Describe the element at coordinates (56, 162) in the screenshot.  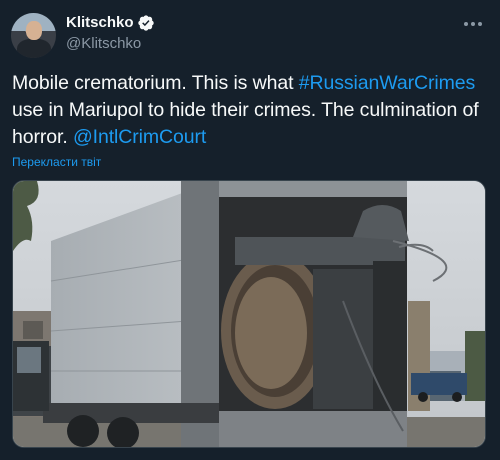
I see `translate-tweet-link: Перекласти твіт` at that location.